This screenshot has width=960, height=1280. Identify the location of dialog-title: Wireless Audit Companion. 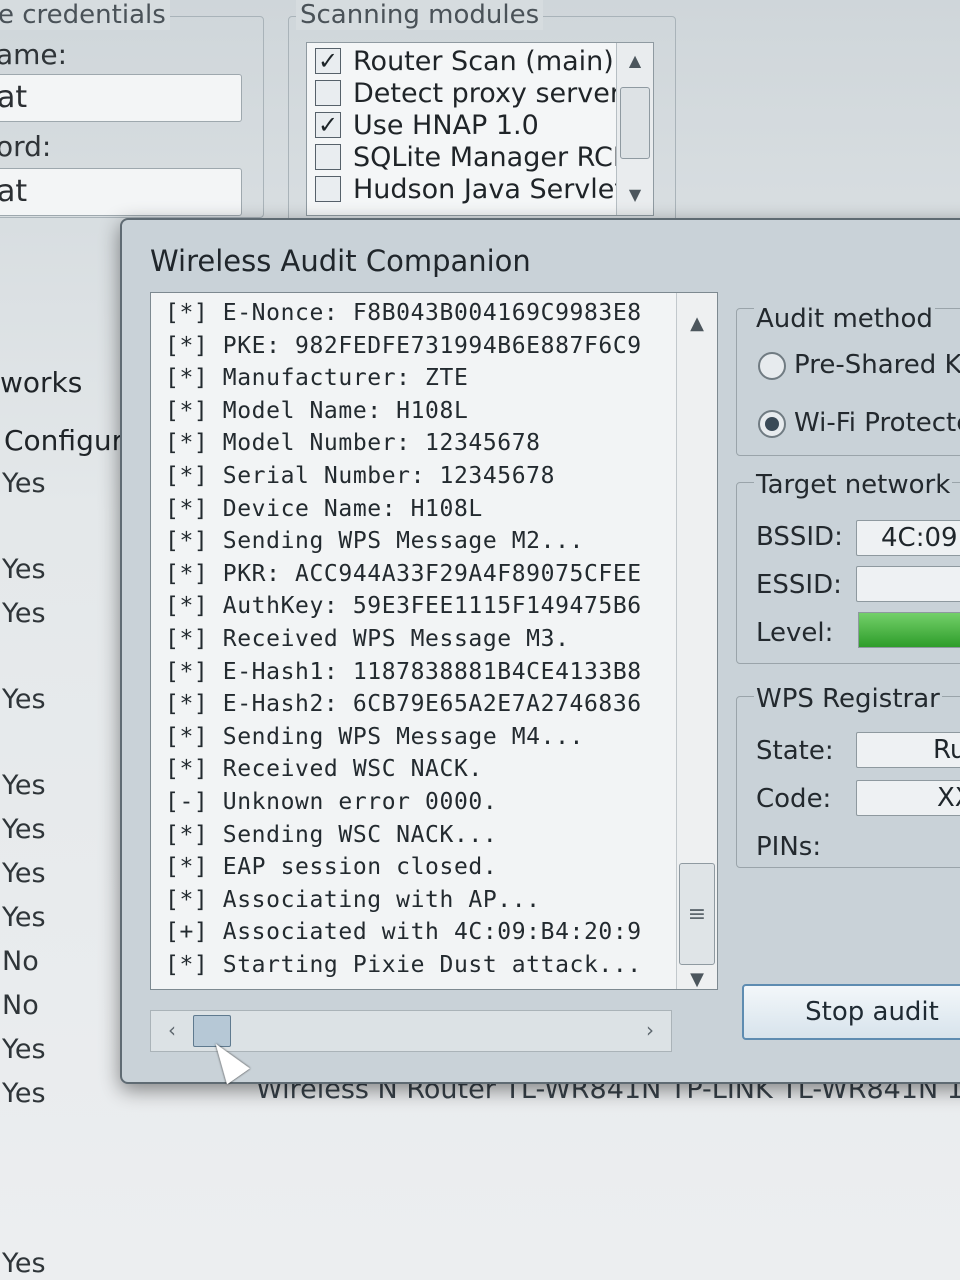
(340, 261).